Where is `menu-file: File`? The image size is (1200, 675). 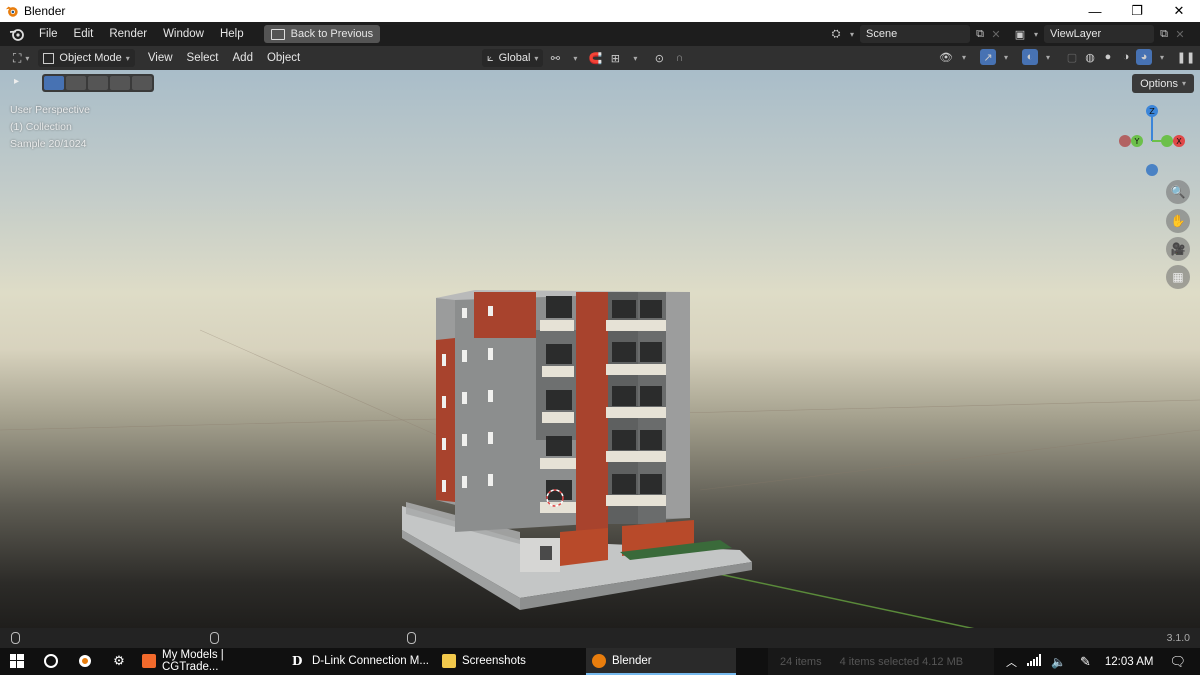
menu-file: File is located at coordinates (48, 34).